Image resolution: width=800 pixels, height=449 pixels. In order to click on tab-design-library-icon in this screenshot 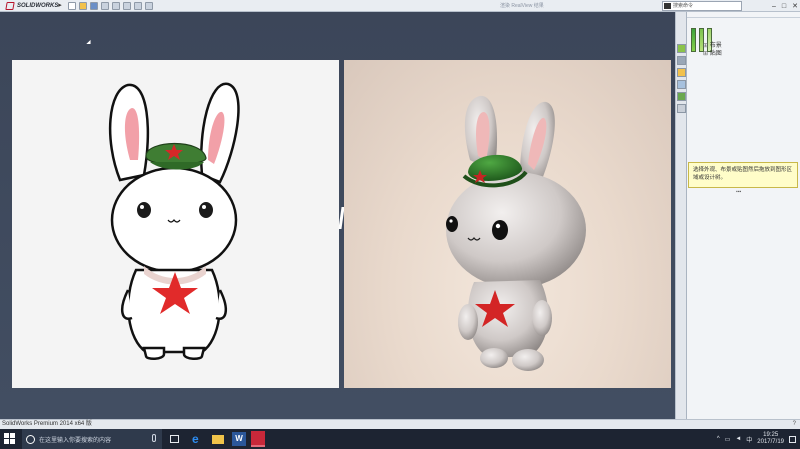, I will do `click(681, 60)`.